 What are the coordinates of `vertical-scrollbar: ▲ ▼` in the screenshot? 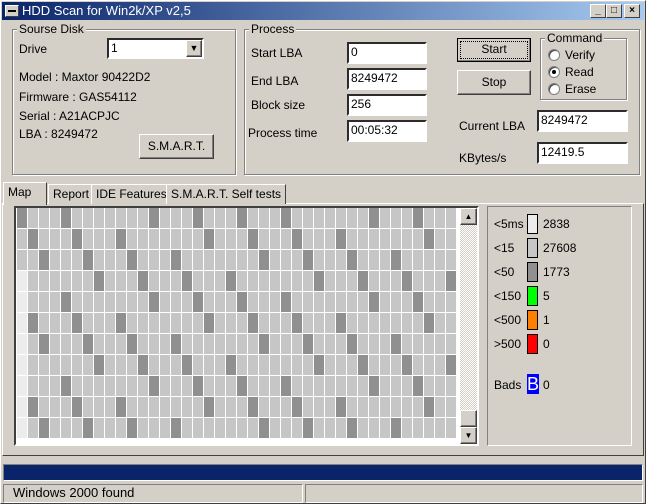 It's located at (468, 326).